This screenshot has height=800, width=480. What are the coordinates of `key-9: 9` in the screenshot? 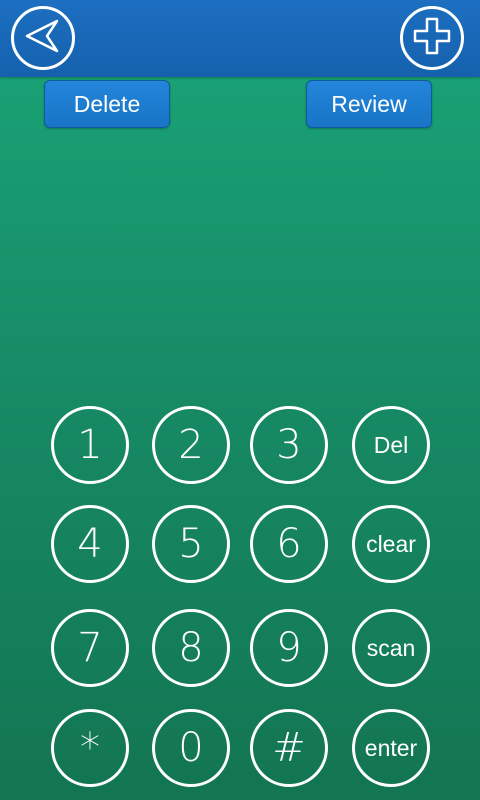 It's located at (289, 648).